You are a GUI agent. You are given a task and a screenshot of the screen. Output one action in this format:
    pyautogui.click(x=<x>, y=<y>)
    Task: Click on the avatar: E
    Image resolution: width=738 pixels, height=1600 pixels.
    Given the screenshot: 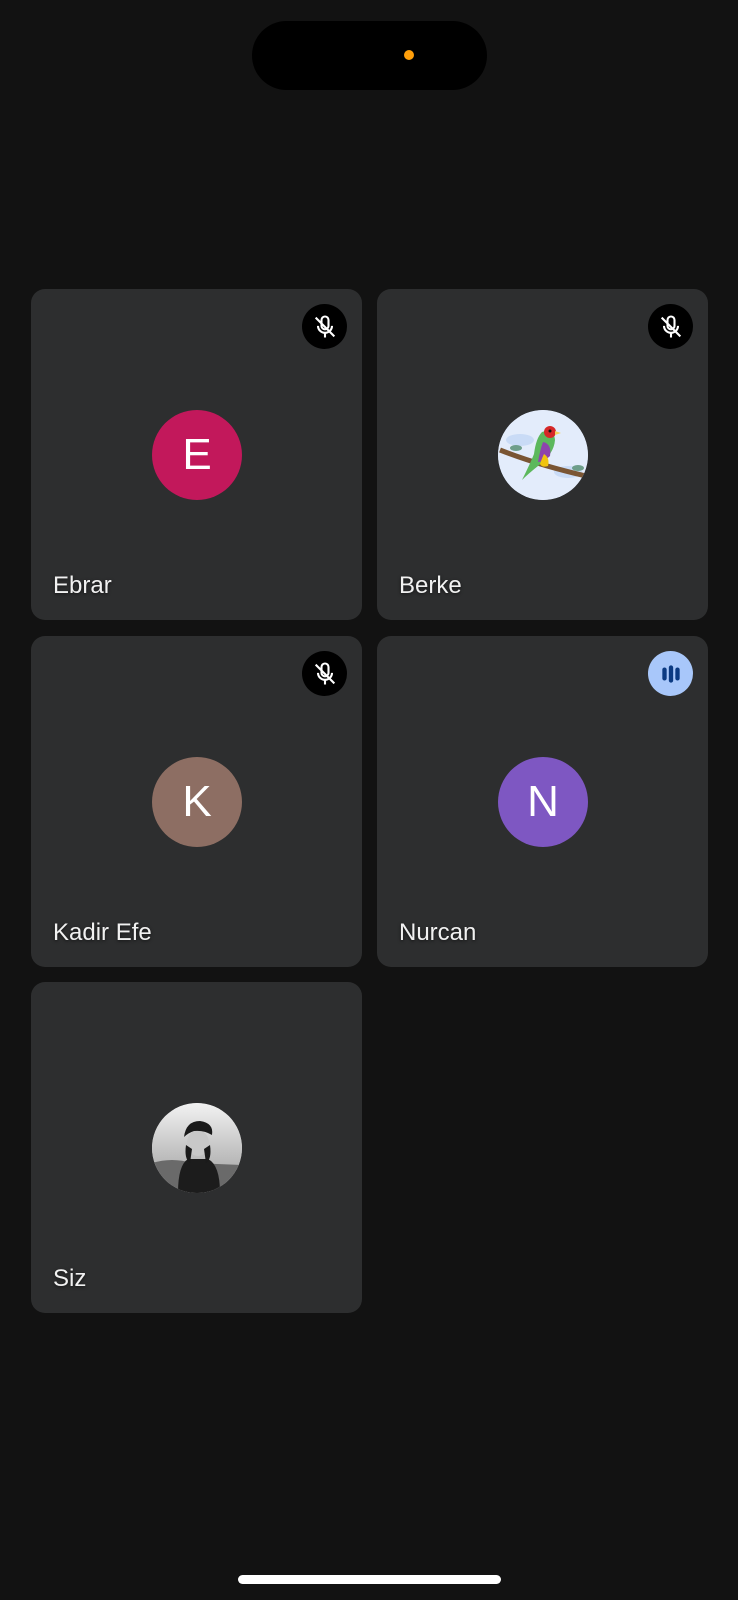 What is the action you would take?
    pyautogui.click(x=197, y=455)
    